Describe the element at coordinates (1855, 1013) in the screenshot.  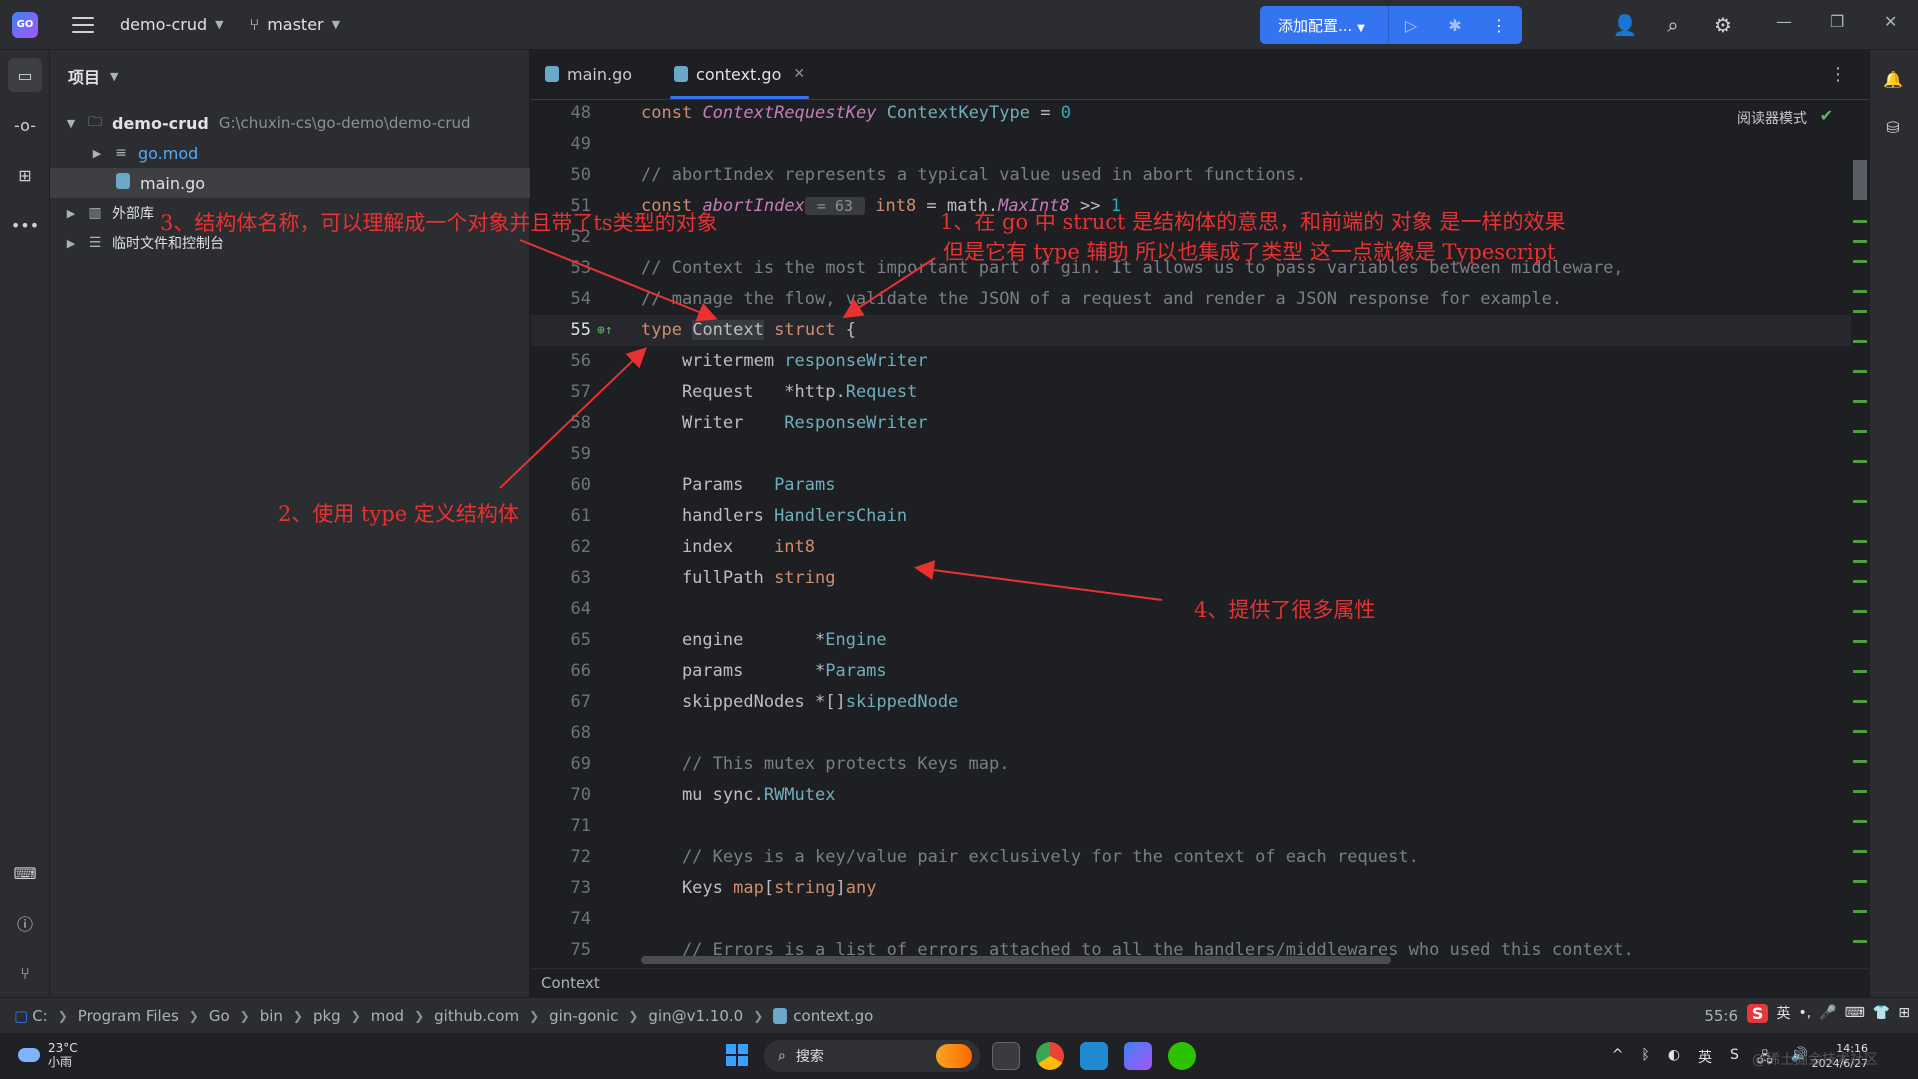
I see `keyboard-icon: ⌨` at that location.